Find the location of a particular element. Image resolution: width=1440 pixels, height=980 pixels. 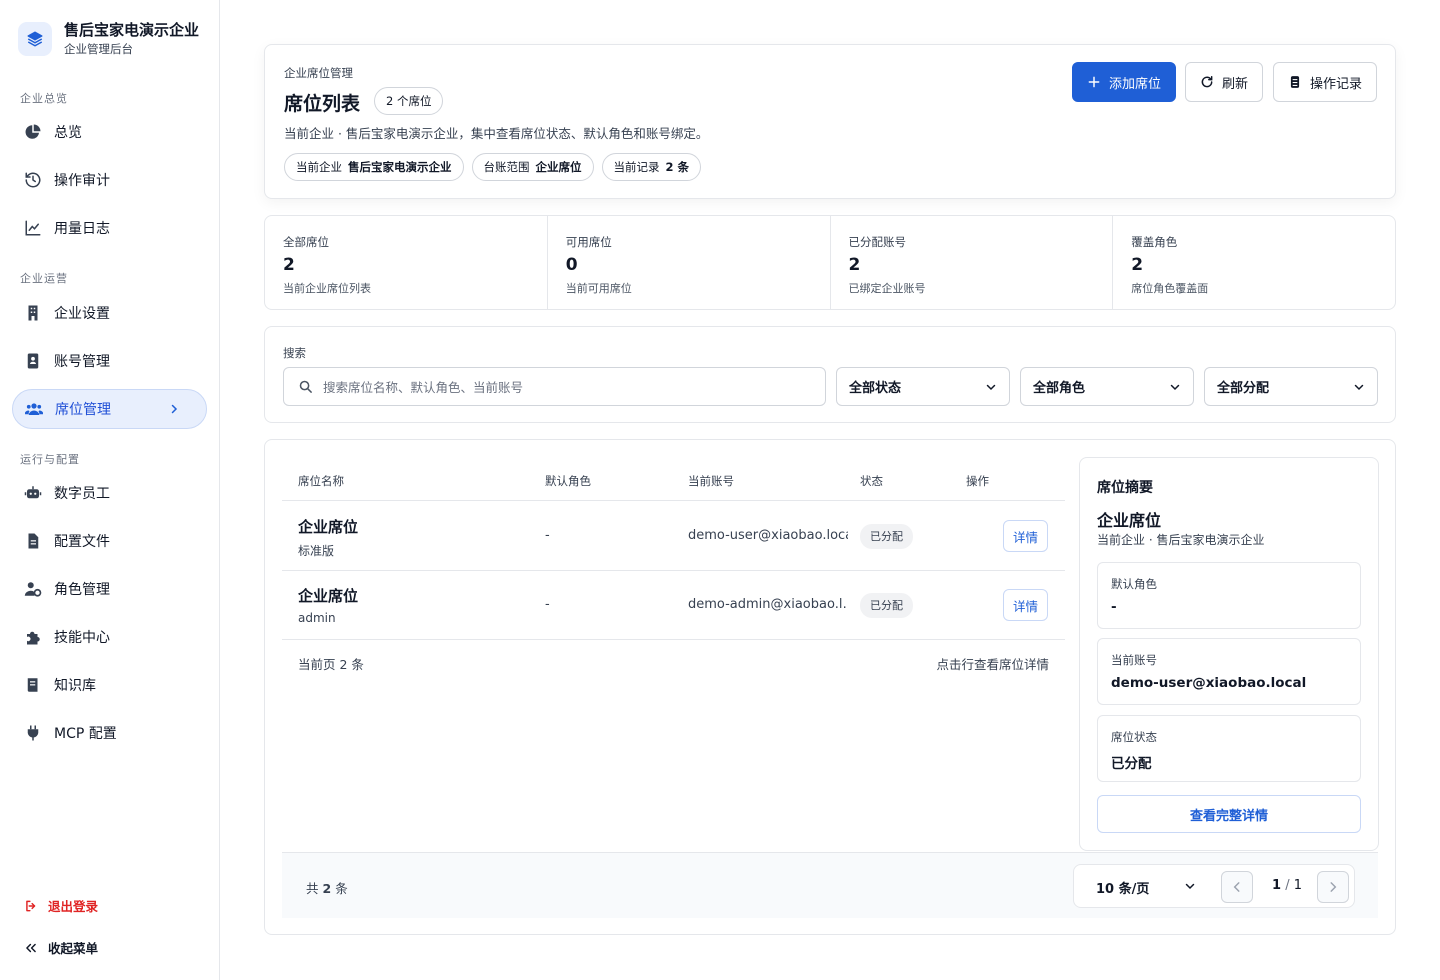

building-icon is located at coordinates (33, 313).